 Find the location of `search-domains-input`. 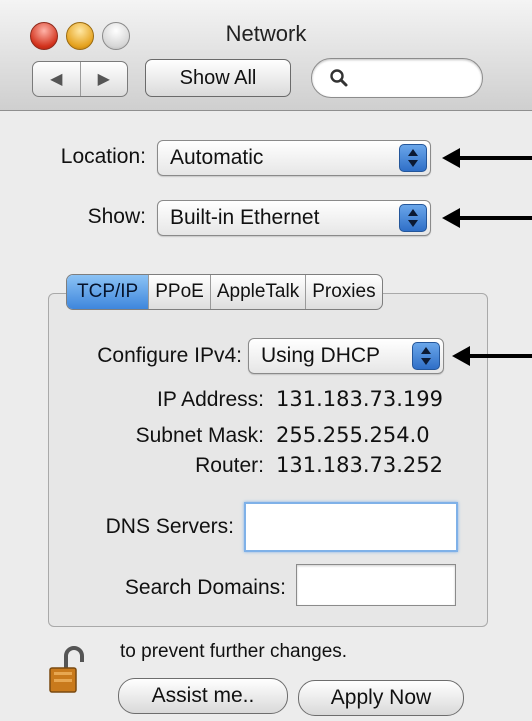

search-domains-input is located at coordinates (376, 585).